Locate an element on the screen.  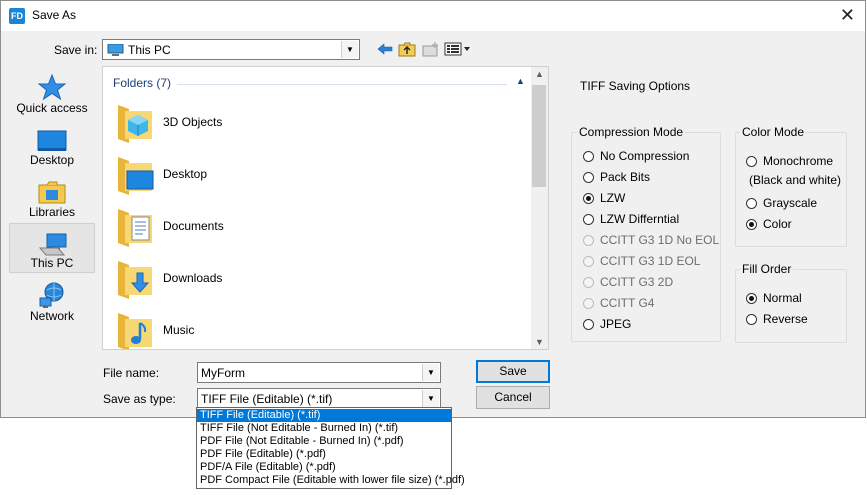
radio-grayscale: Grayscale is located at coordinates (781, 203).